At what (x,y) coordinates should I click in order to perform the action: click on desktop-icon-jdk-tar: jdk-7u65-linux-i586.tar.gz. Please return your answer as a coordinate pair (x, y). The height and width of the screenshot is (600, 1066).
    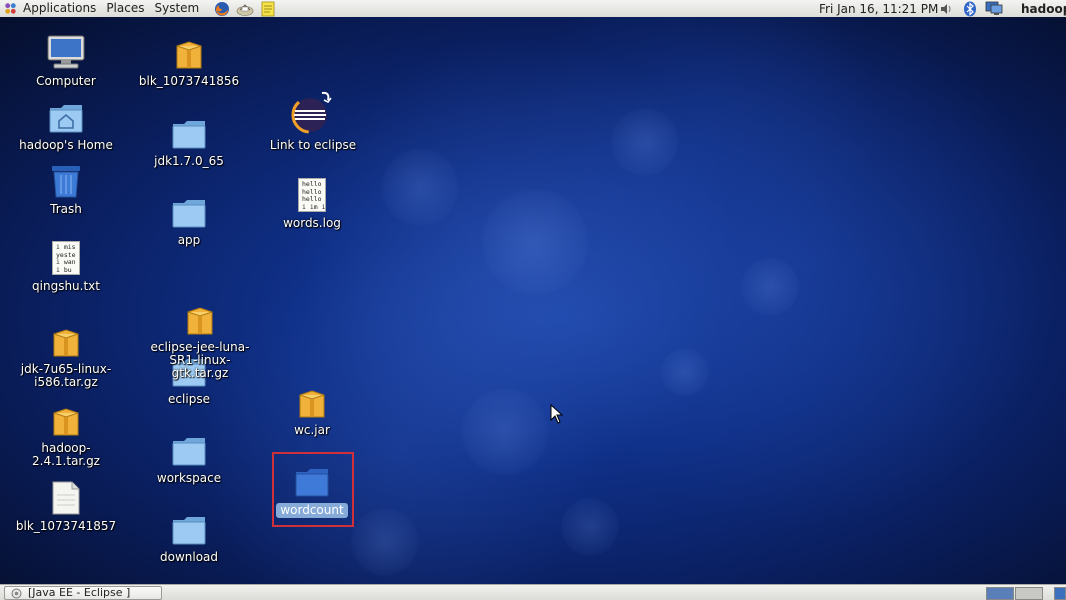
    Looking at the image, I should click on (66, 355).